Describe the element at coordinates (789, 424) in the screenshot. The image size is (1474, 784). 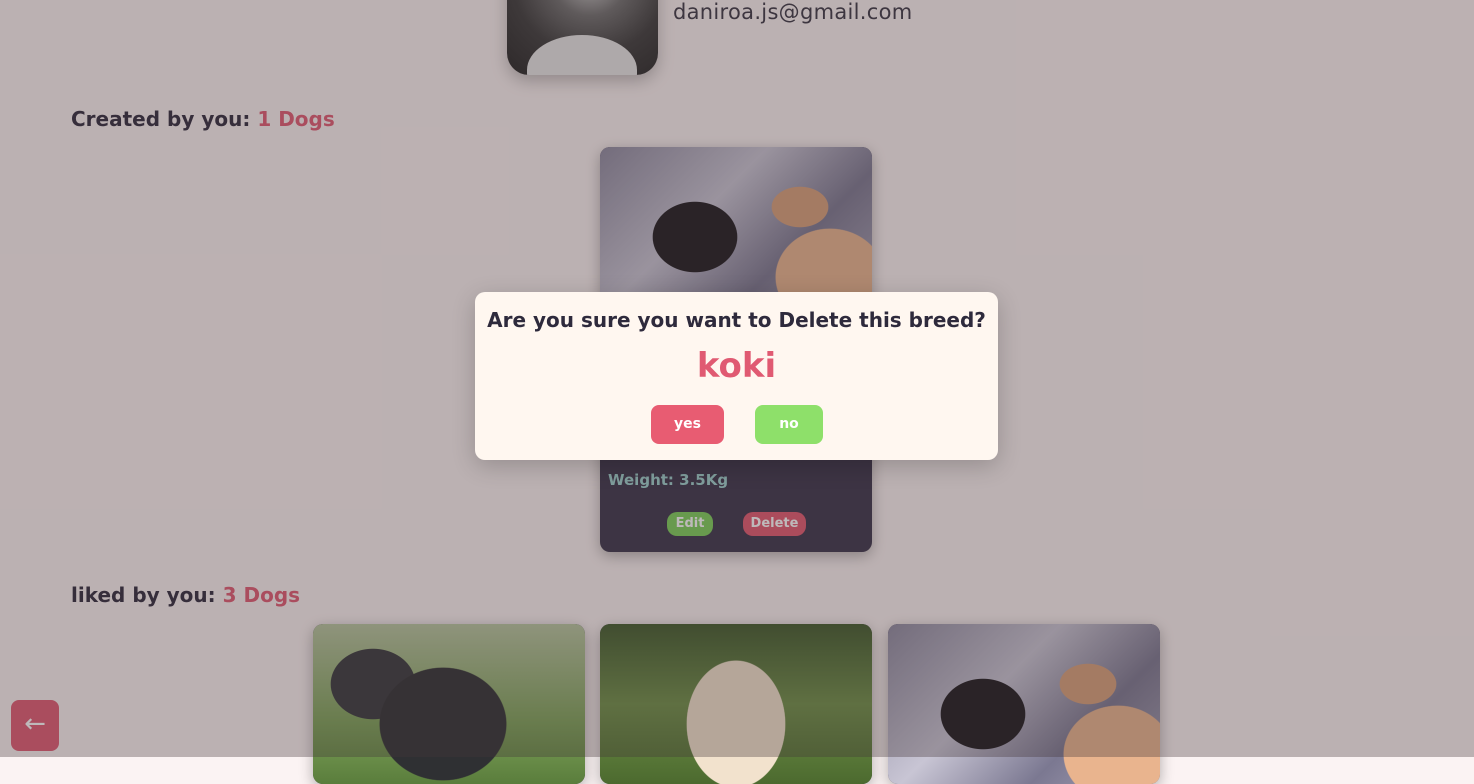
I see `confirm-no-button: no` at that location.